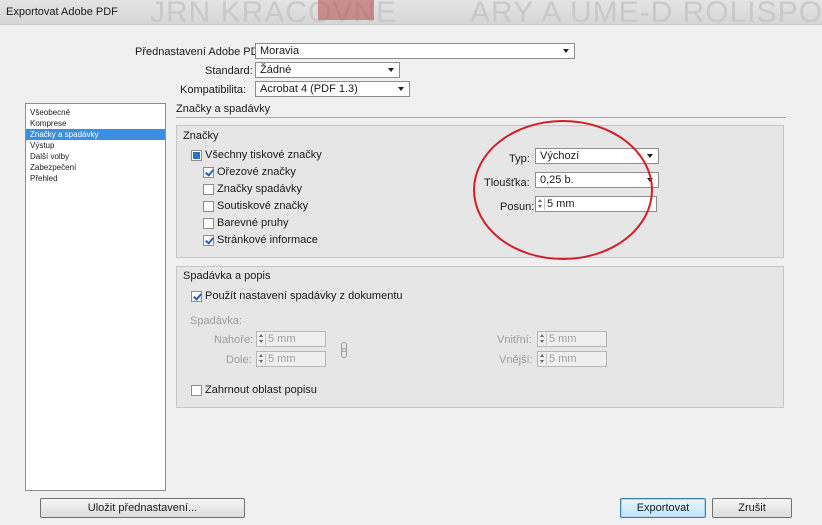  I want to click on offset-value: 5 mm, so click(561, 204).